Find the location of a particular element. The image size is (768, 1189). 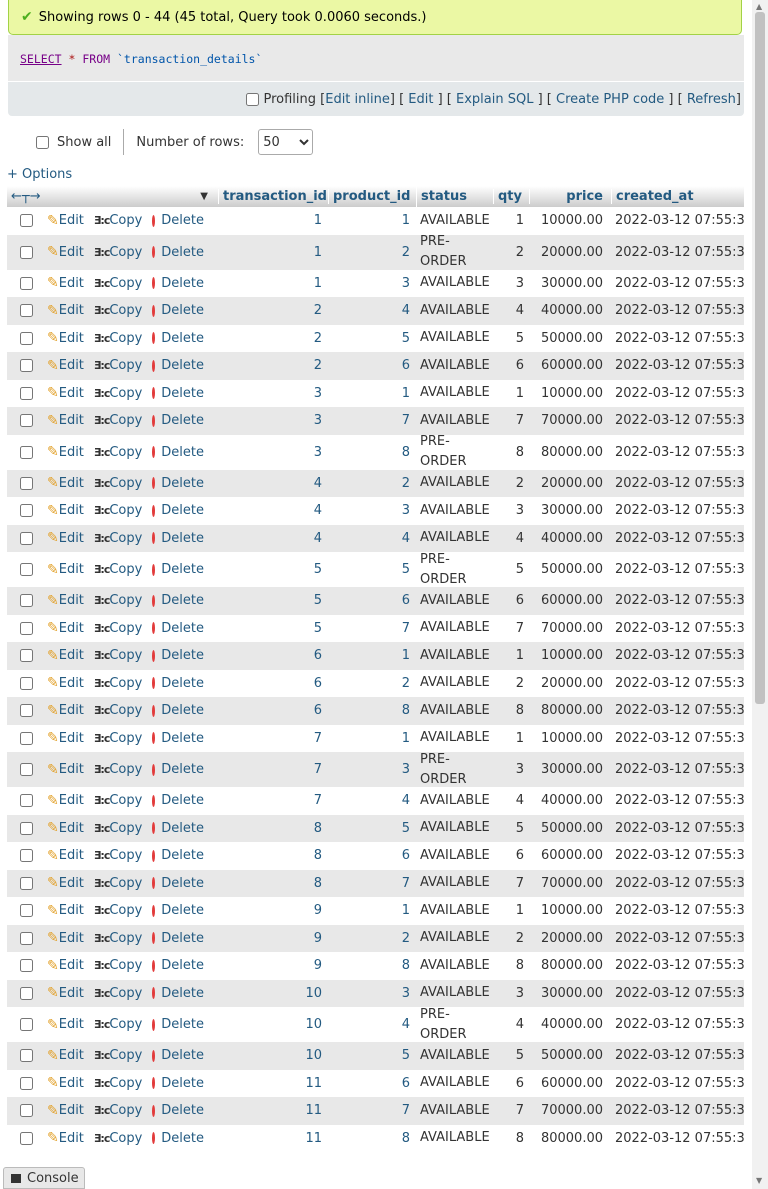

cell-qty: 1 is located at coordinates (511, 738).